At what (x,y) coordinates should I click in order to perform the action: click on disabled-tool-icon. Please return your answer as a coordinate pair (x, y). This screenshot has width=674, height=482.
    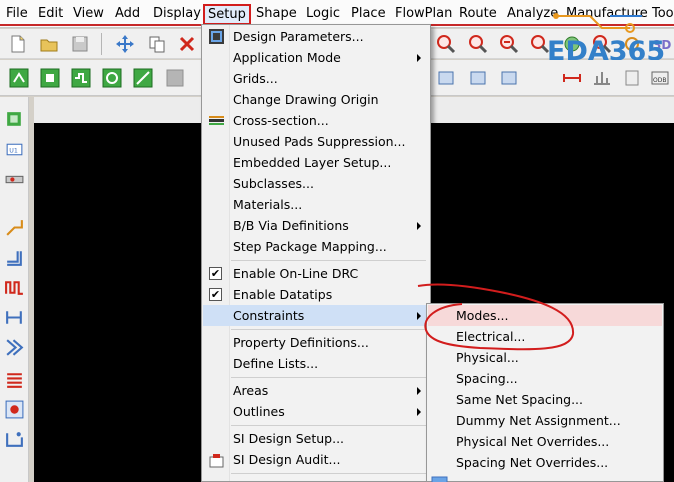
    Looking at the image, I should click on (175, 78).